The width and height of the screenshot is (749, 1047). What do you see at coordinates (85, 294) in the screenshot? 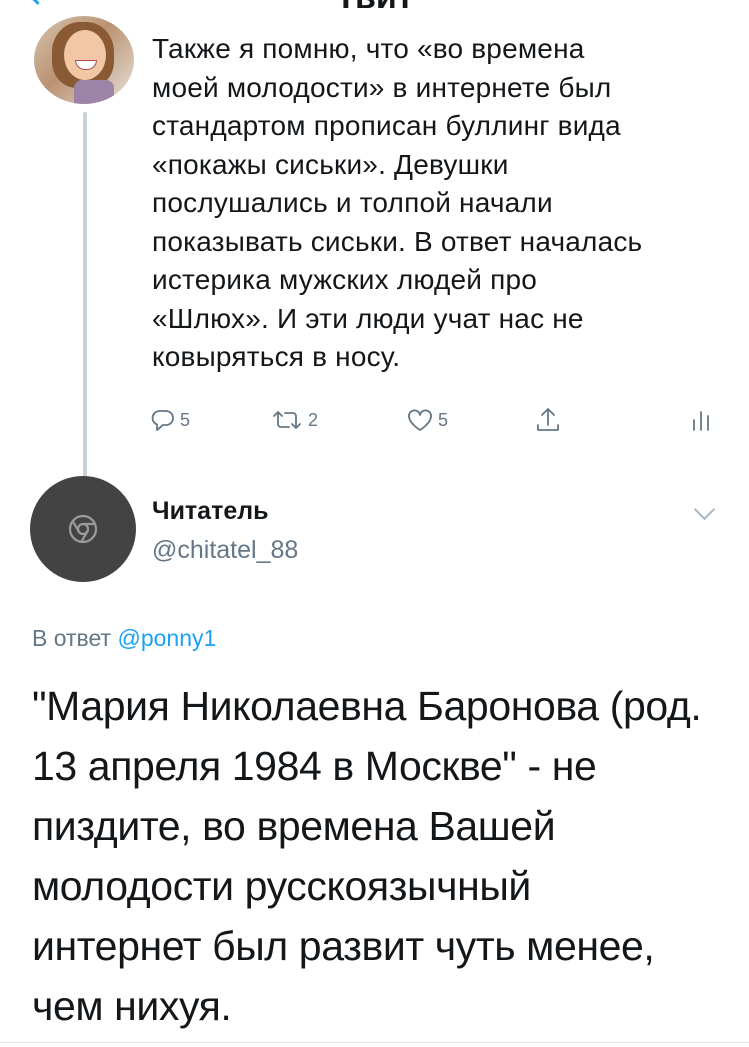
I see `thread-connector-line` at bounding box center [85, 294].